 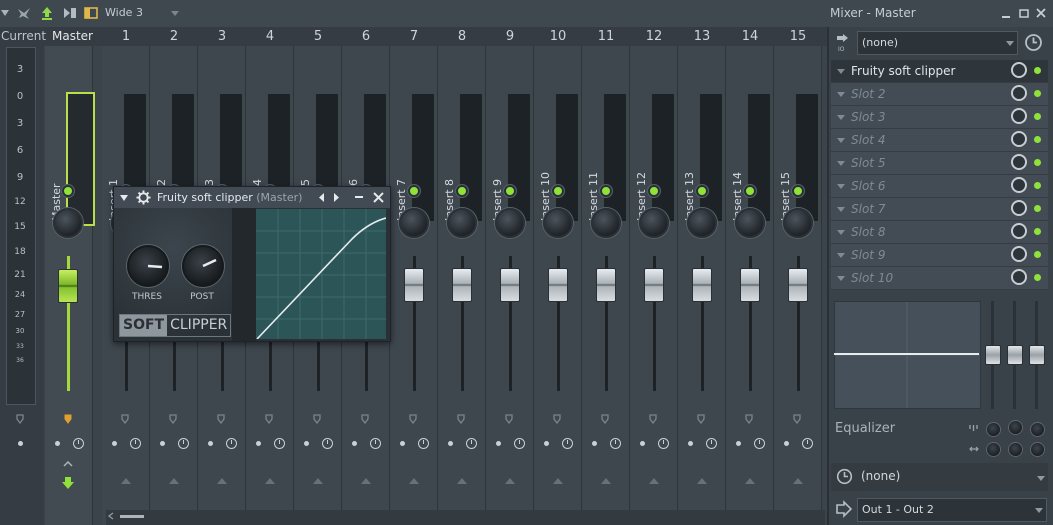 I want to click on horizontal-scrollbar, so click(x=465, y=517).